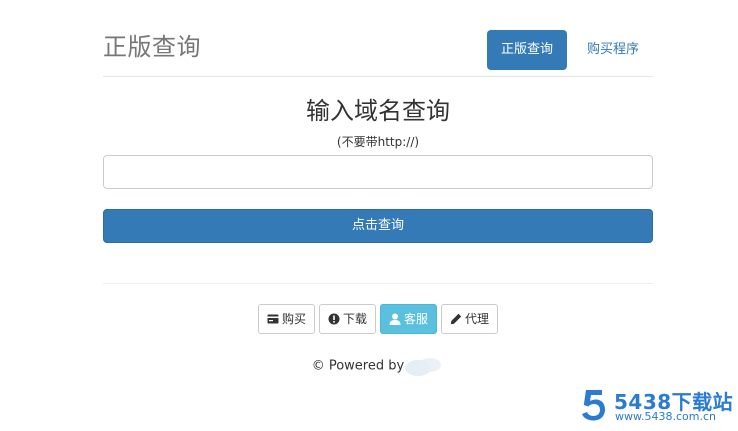 Image resolution: width=738 pixels, height=431 pixels. What do you see at coordinates (378, 111) in the screenshot?
I see `query-heading: 输入域名查询` at bounding box center [378, 111].